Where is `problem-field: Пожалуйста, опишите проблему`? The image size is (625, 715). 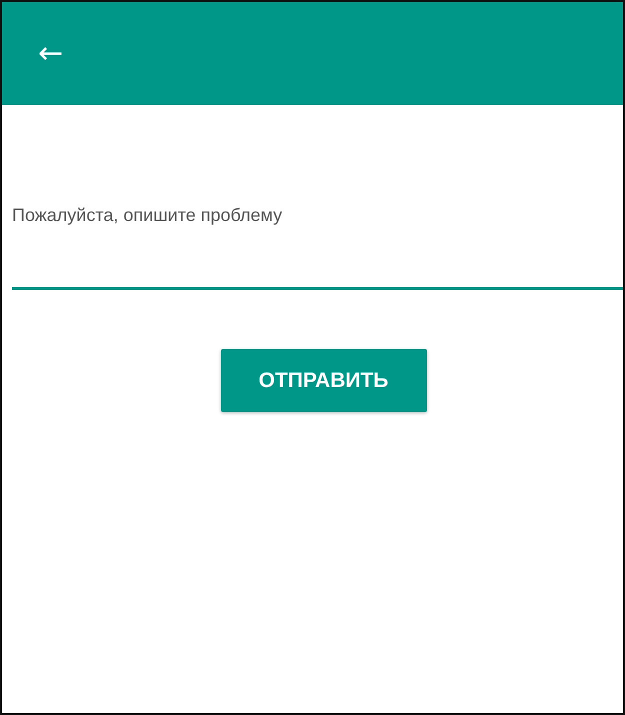
problem-field: Пожалуйста, опишите проблему is located at coordinates (317, 241).